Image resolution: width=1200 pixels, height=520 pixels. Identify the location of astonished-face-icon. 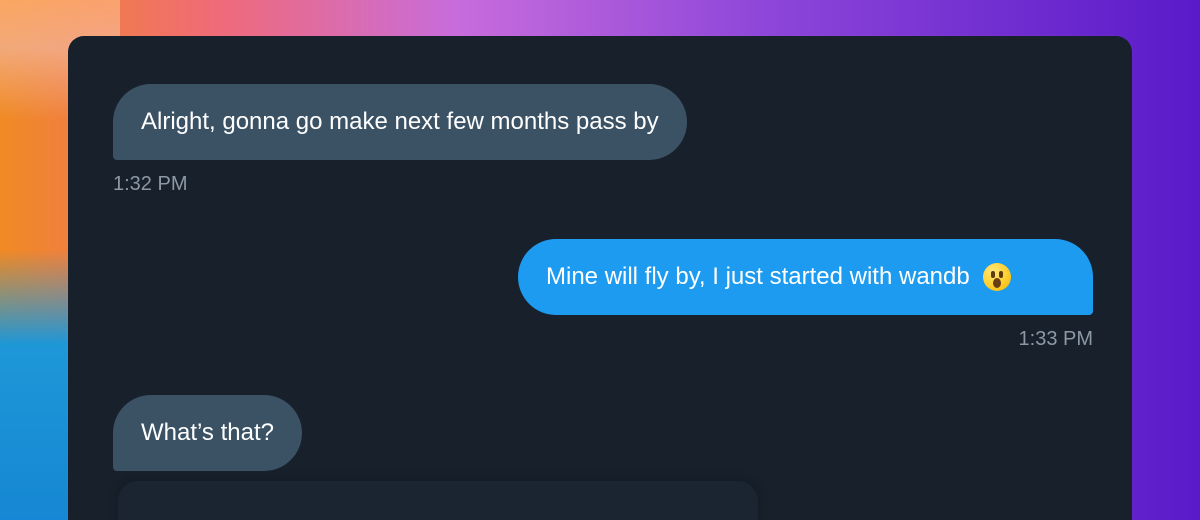
(997, 277).